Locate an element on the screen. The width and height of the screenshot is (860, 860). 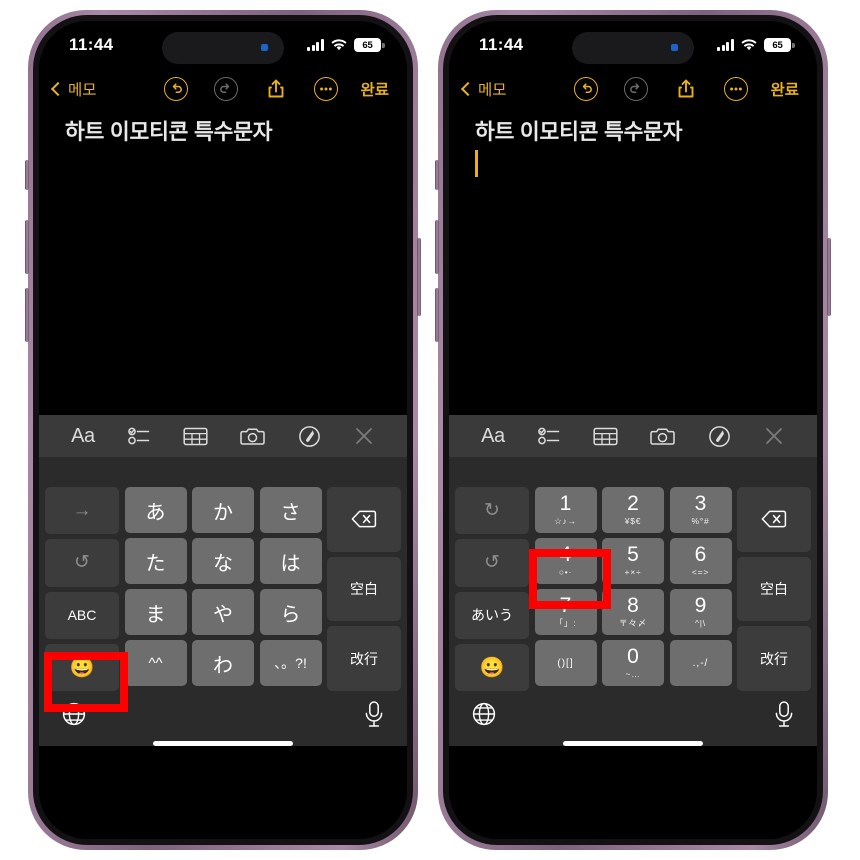
punctuation-key: 、。?! is located at coordinates (290, 663).